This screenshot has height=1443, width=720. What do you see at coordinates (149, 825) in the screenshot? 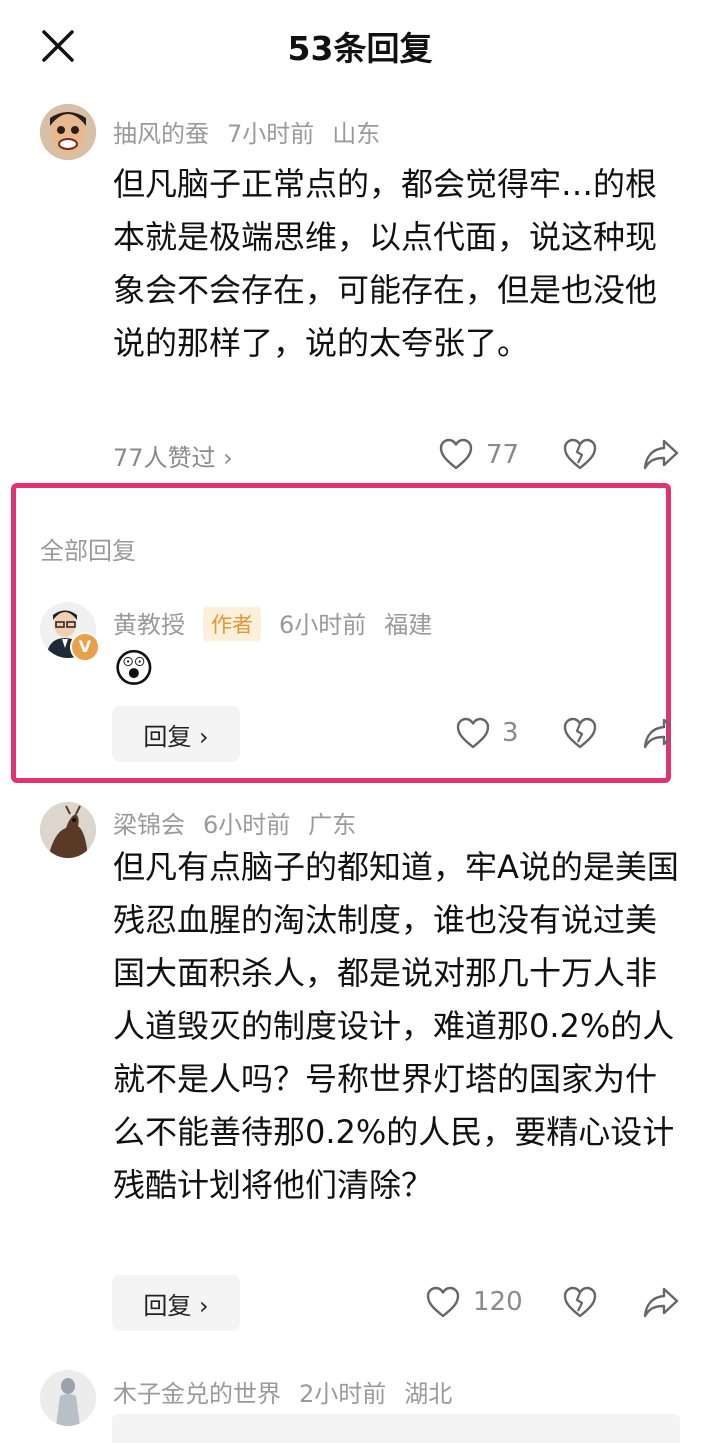
I see `username: 梁锦会` at bounding box center [149, 825].